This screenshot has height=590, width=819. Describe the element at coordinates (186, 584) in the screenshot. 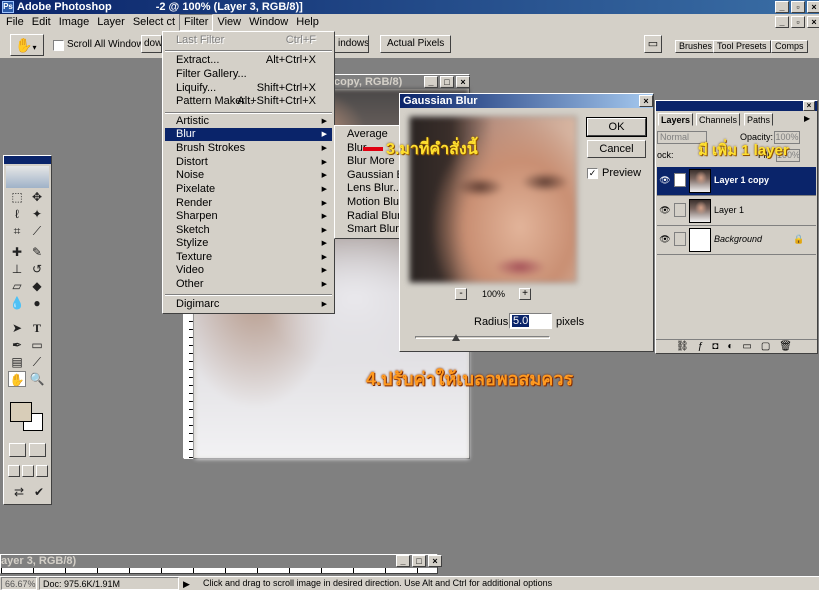

I see `info-arrow-icon: ▶` at that location.